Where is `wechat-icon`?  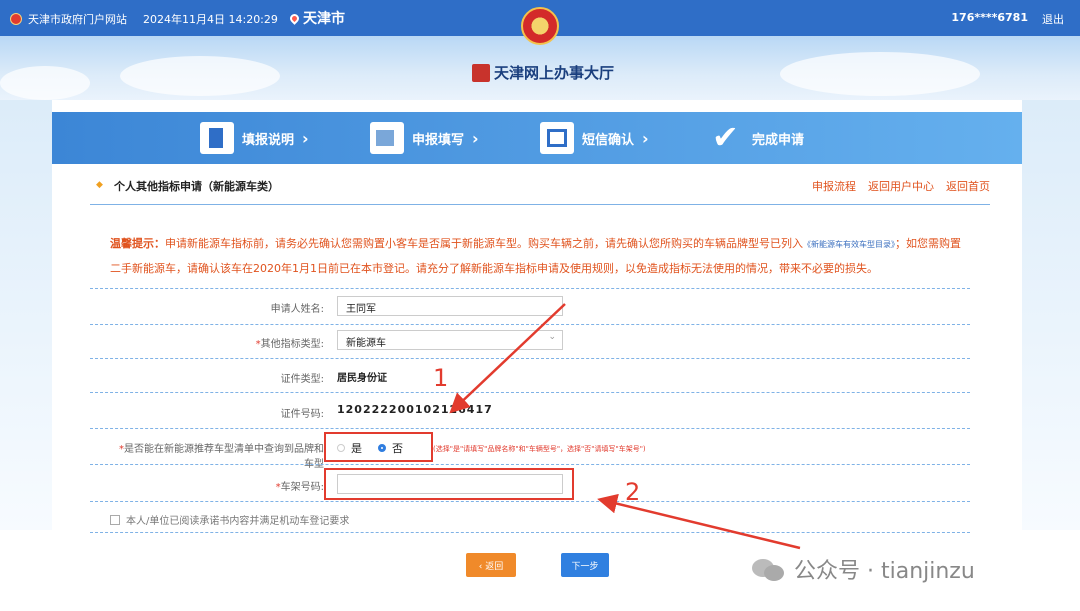
wechat-icon is located at coordinates (769, 569).